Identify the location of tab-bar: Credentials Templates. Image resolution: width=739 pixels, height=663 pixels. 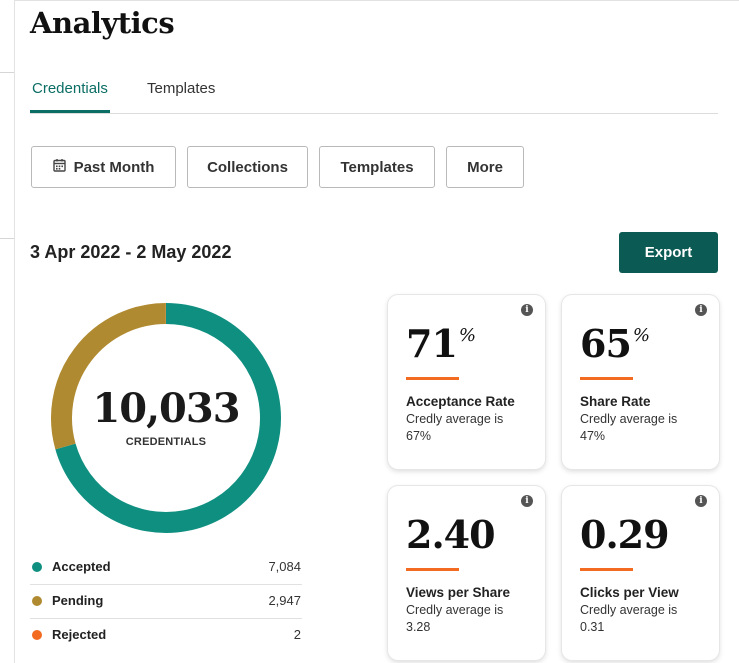
(374, 97).